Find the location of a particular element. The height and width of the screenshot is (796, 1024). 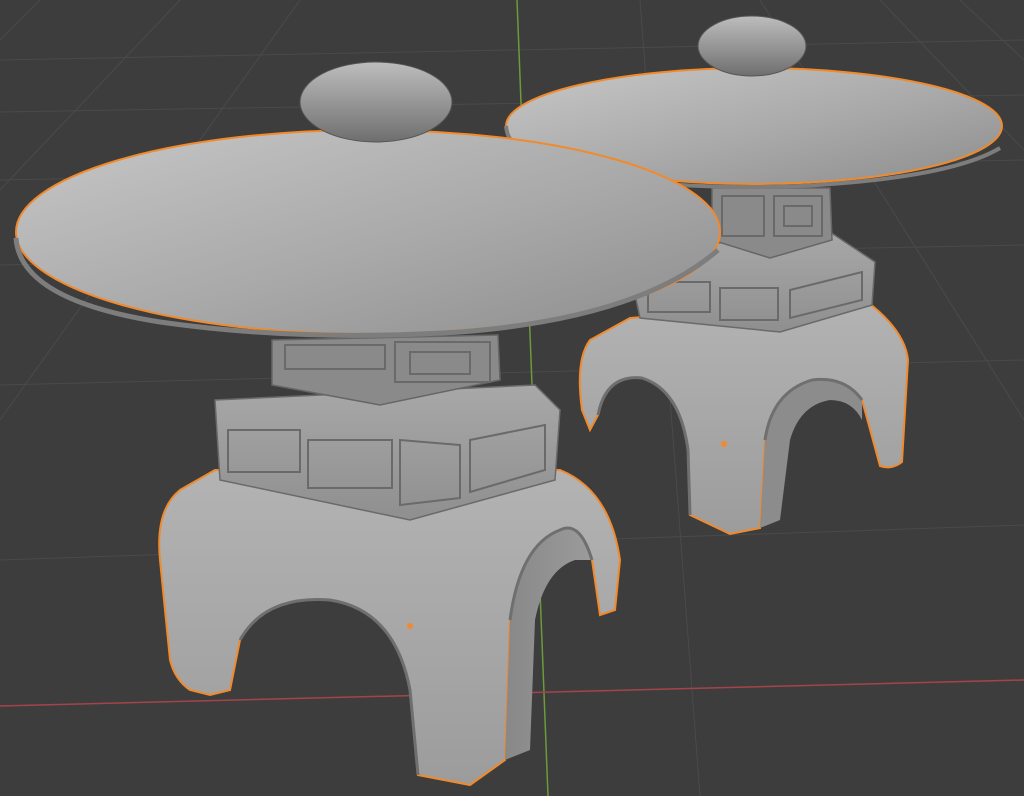

lantern-back-origin-dot is located at coordinates (724, 444).